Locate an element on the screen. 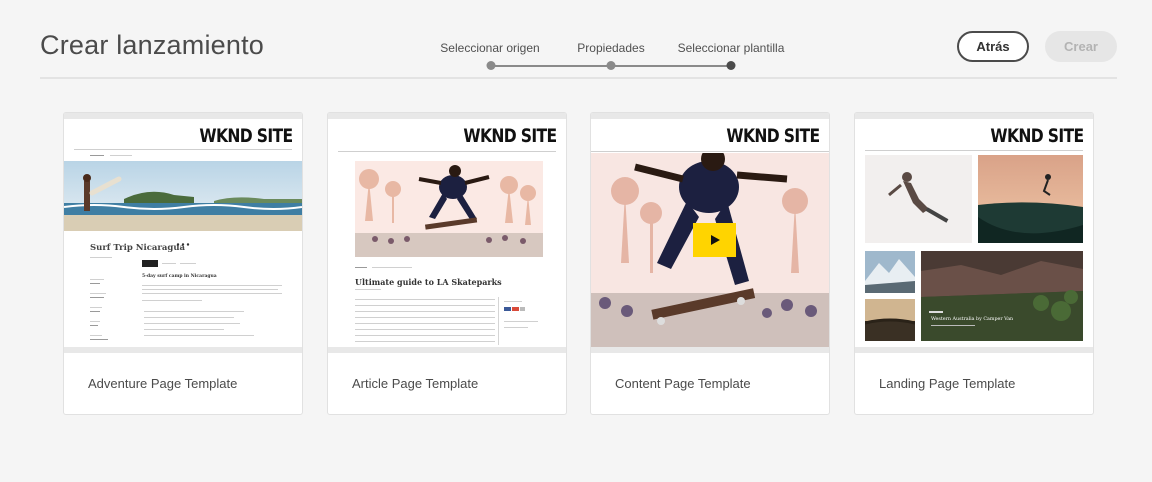 Image resolution: width=1152 pixels, height=482 pixels. beach-hero-image is located at coordinates (183, 196).